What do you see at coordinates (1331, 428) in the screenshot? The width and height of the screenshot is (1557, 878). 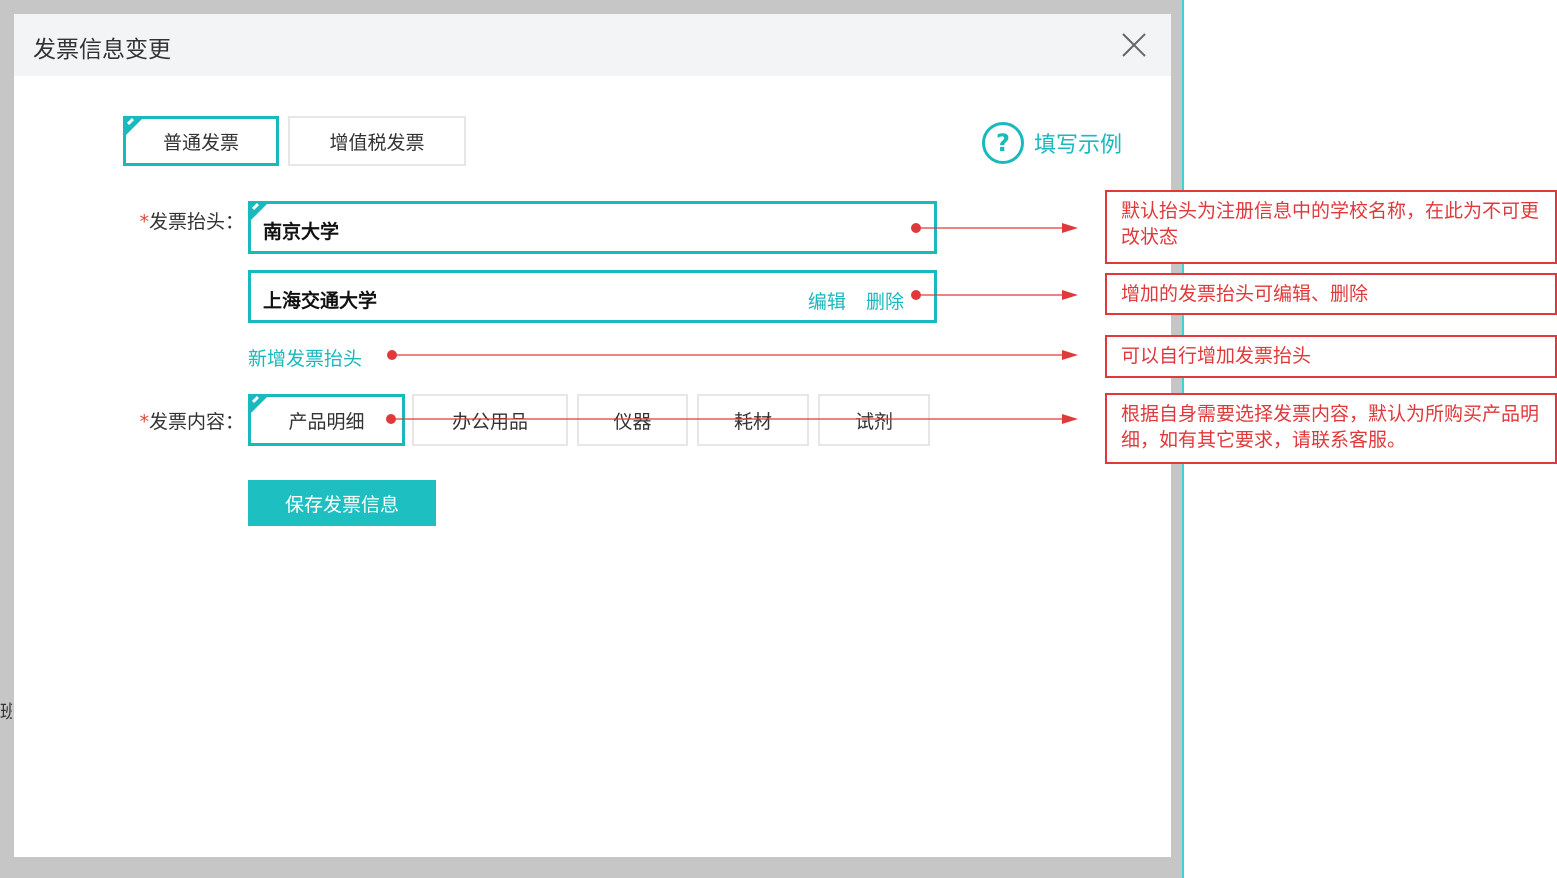 I see `annotation-note: 根据自身需要选择发票内容，默认为所购买产品明细，如有其它要求，请联系客服。` at bounding box center [1331, 428].